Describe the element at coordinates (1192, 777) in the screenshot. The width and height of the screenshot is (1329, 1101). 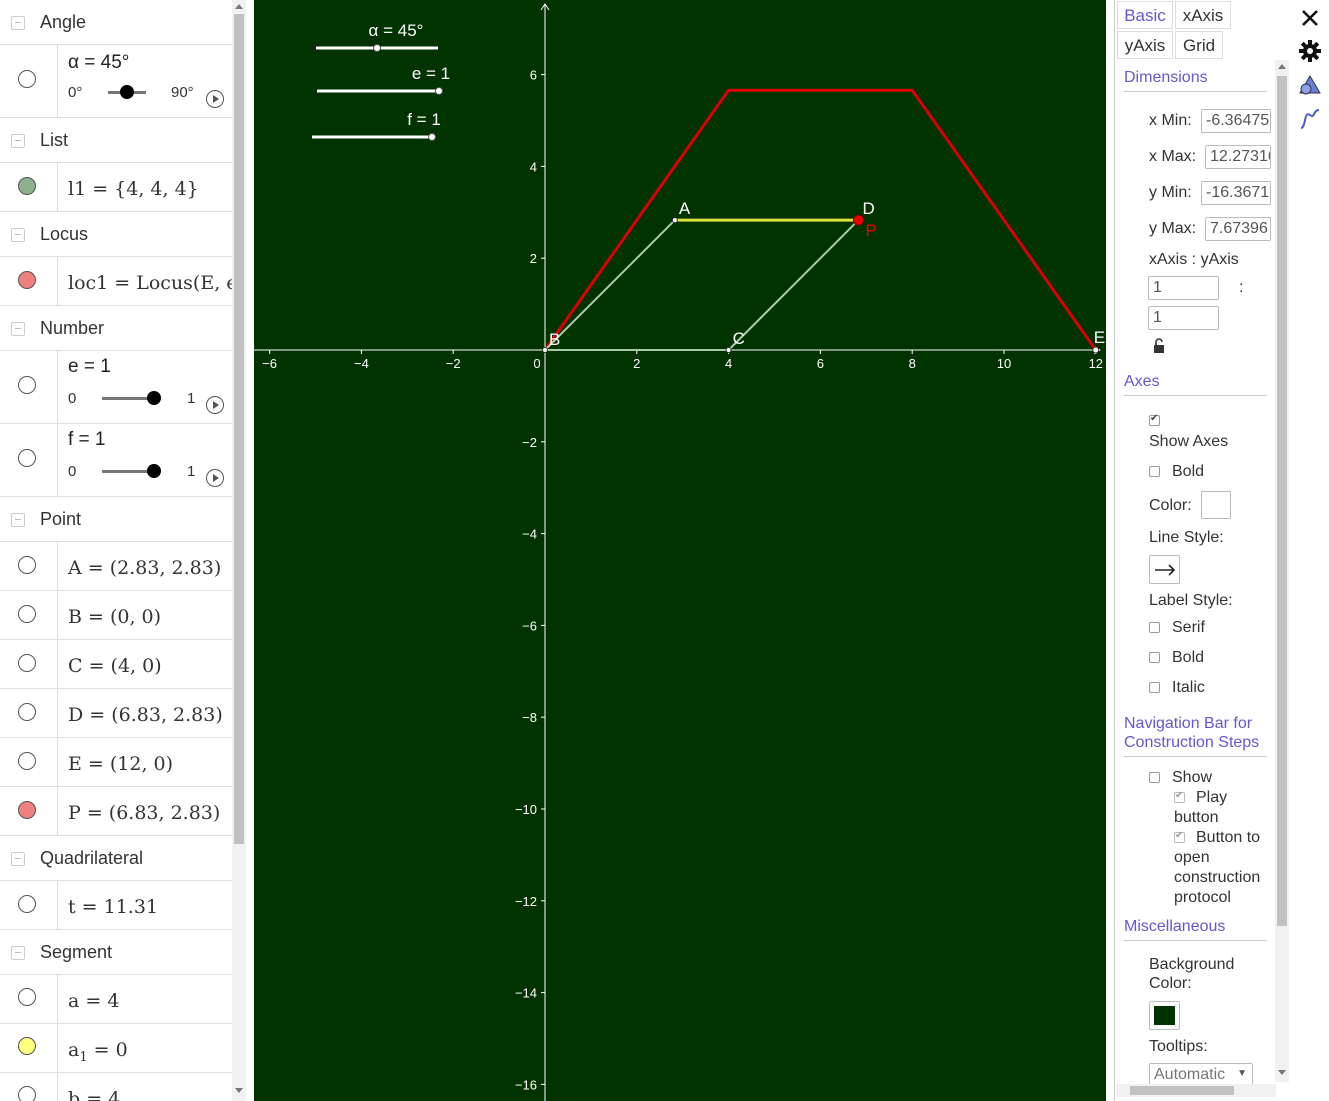
I see `show-nav-label: Show` at that location.